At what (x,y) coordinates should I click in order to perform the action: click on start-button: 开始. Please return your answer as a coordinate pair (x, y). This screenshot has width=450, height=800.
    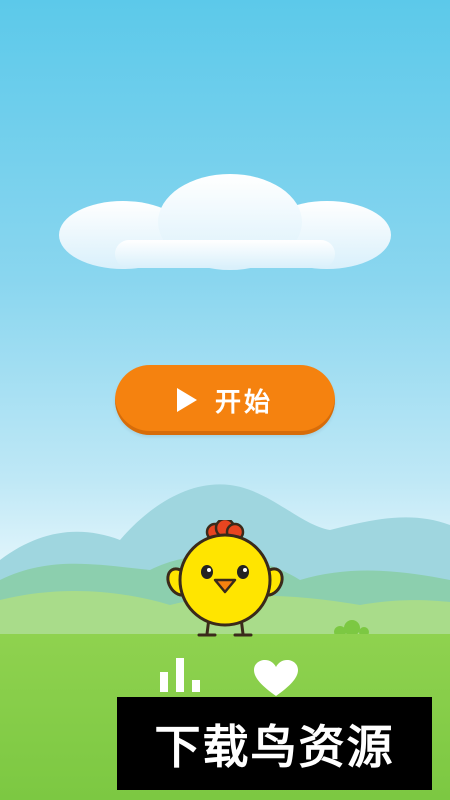
    Looking at the image, I should click on (225, 400).